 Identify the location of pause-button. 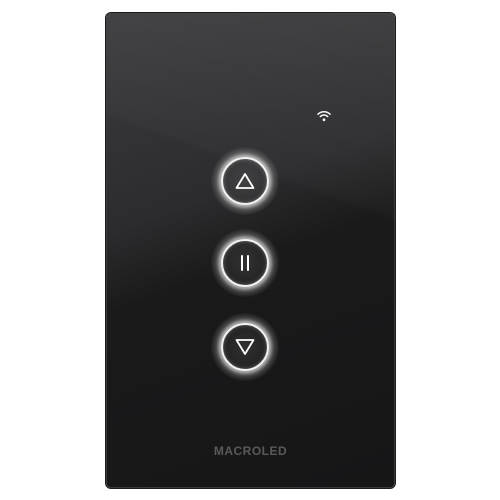
(245, 263).